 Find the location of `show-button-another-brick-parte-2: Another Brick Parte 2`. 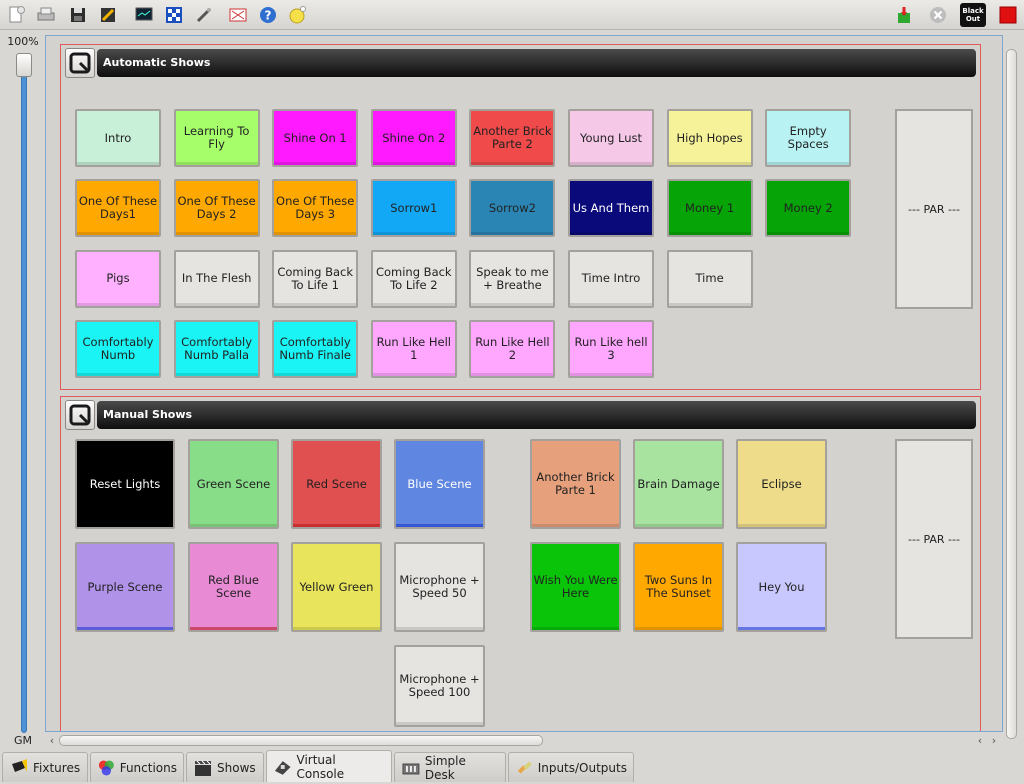

show-button-another-brick-parte-2: Another Brick Parte 2 is located at coordinates (512, 138).